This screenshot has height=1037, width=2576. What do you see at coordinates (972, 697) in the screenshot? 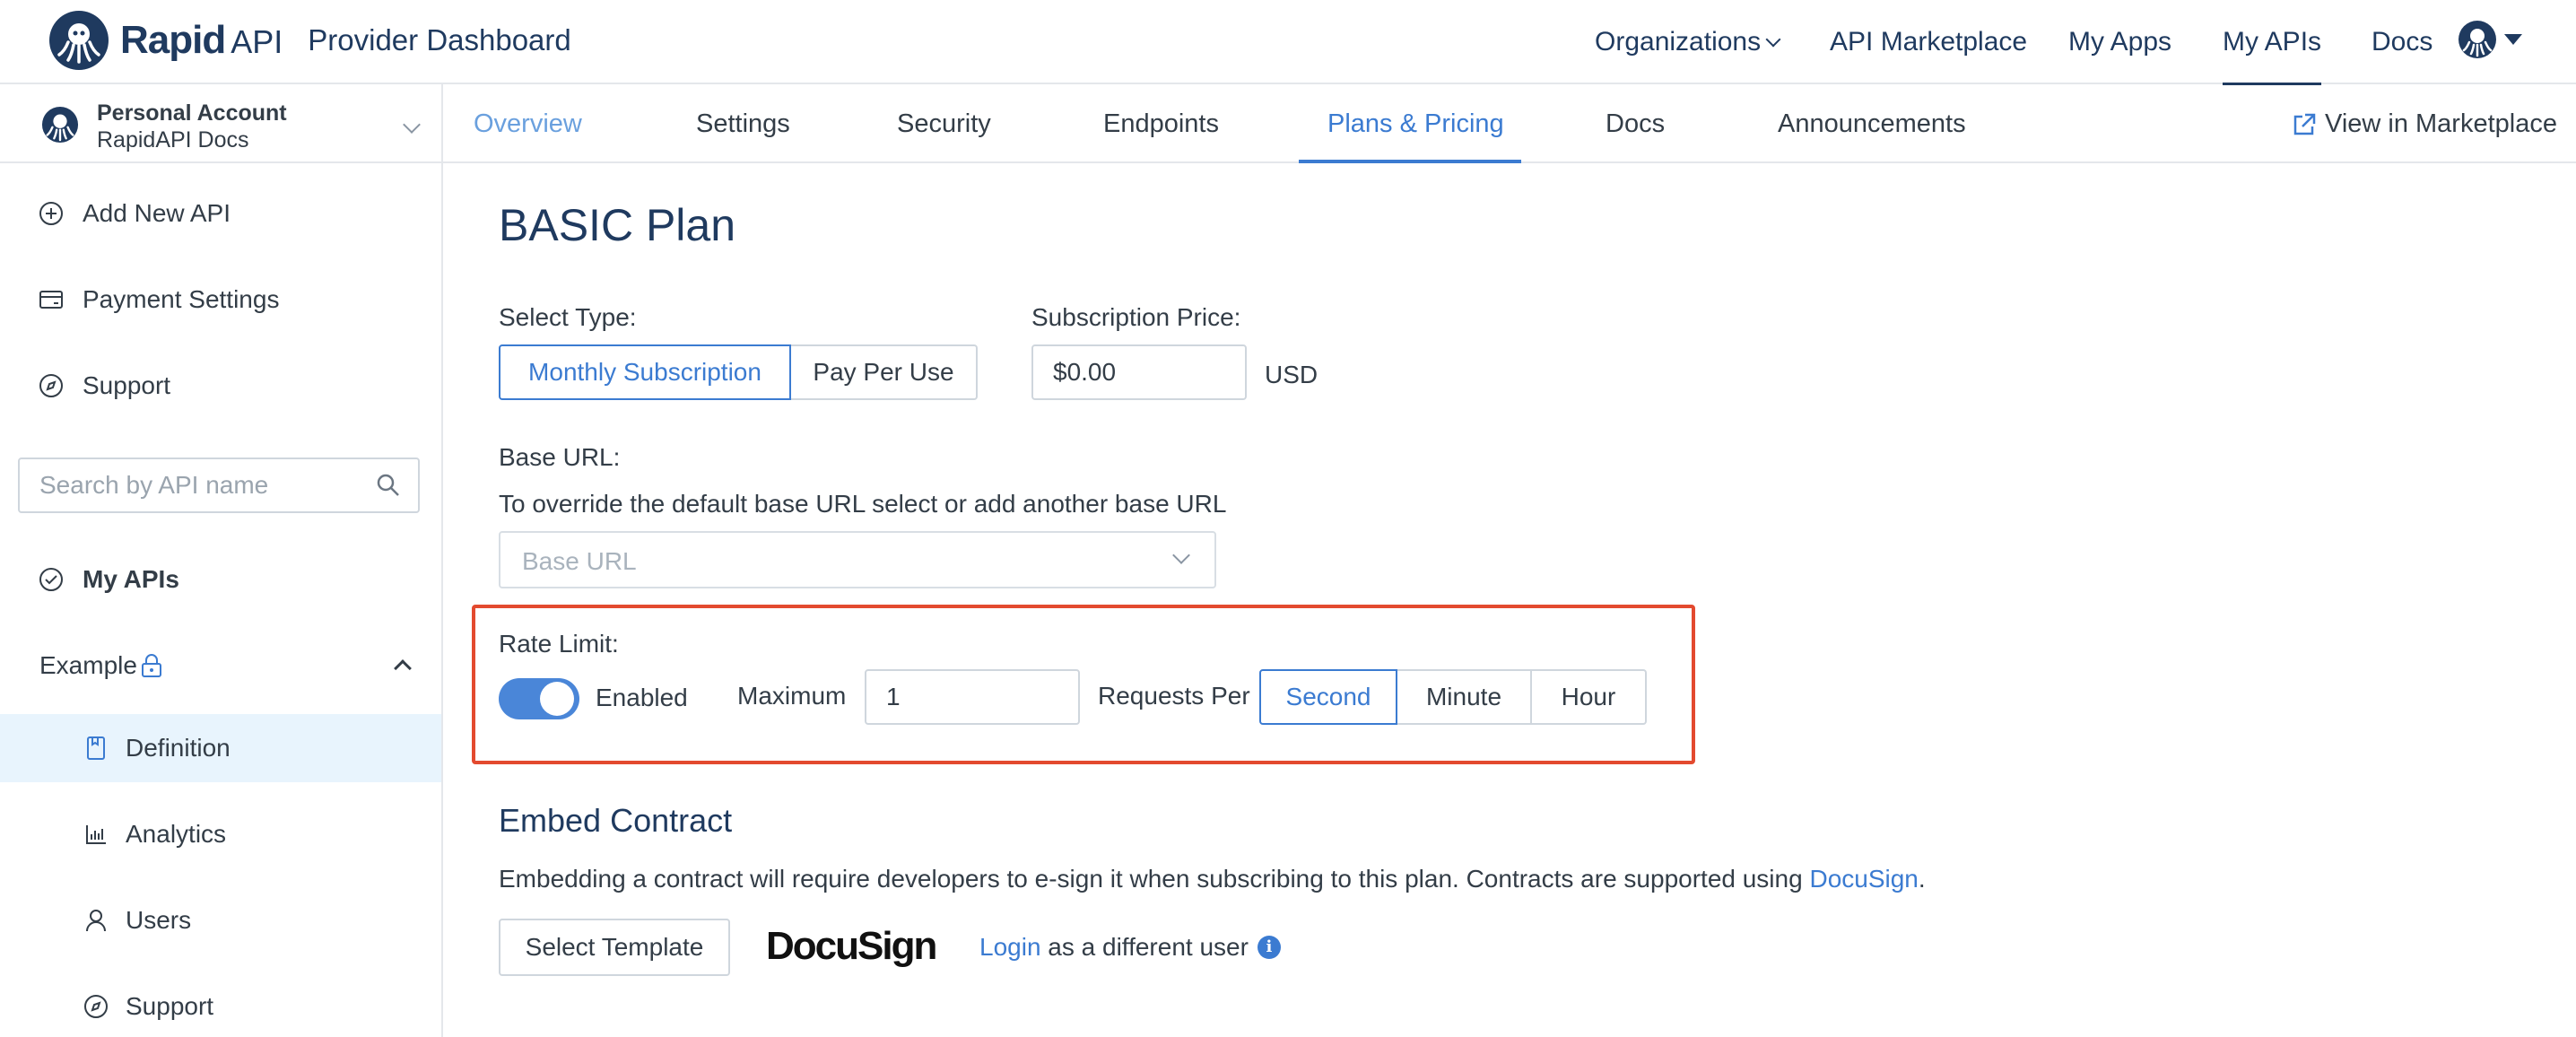
I see `maximum-requests-input` at bounding box center [972, 697].